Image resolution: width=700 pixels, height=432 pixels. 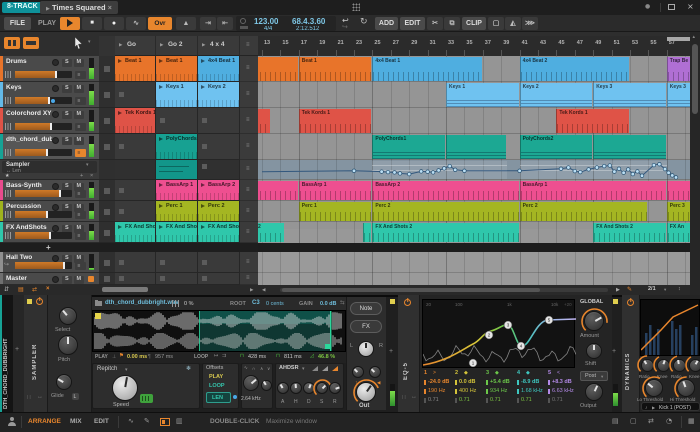 I want to click on song-time: 2:12.512, so click(x=307, y=29).